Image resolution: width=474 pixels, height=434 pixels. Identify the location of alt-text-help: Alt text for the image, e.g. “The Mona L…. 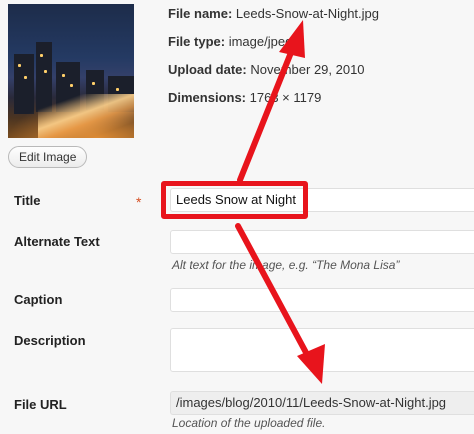
(286, 265).